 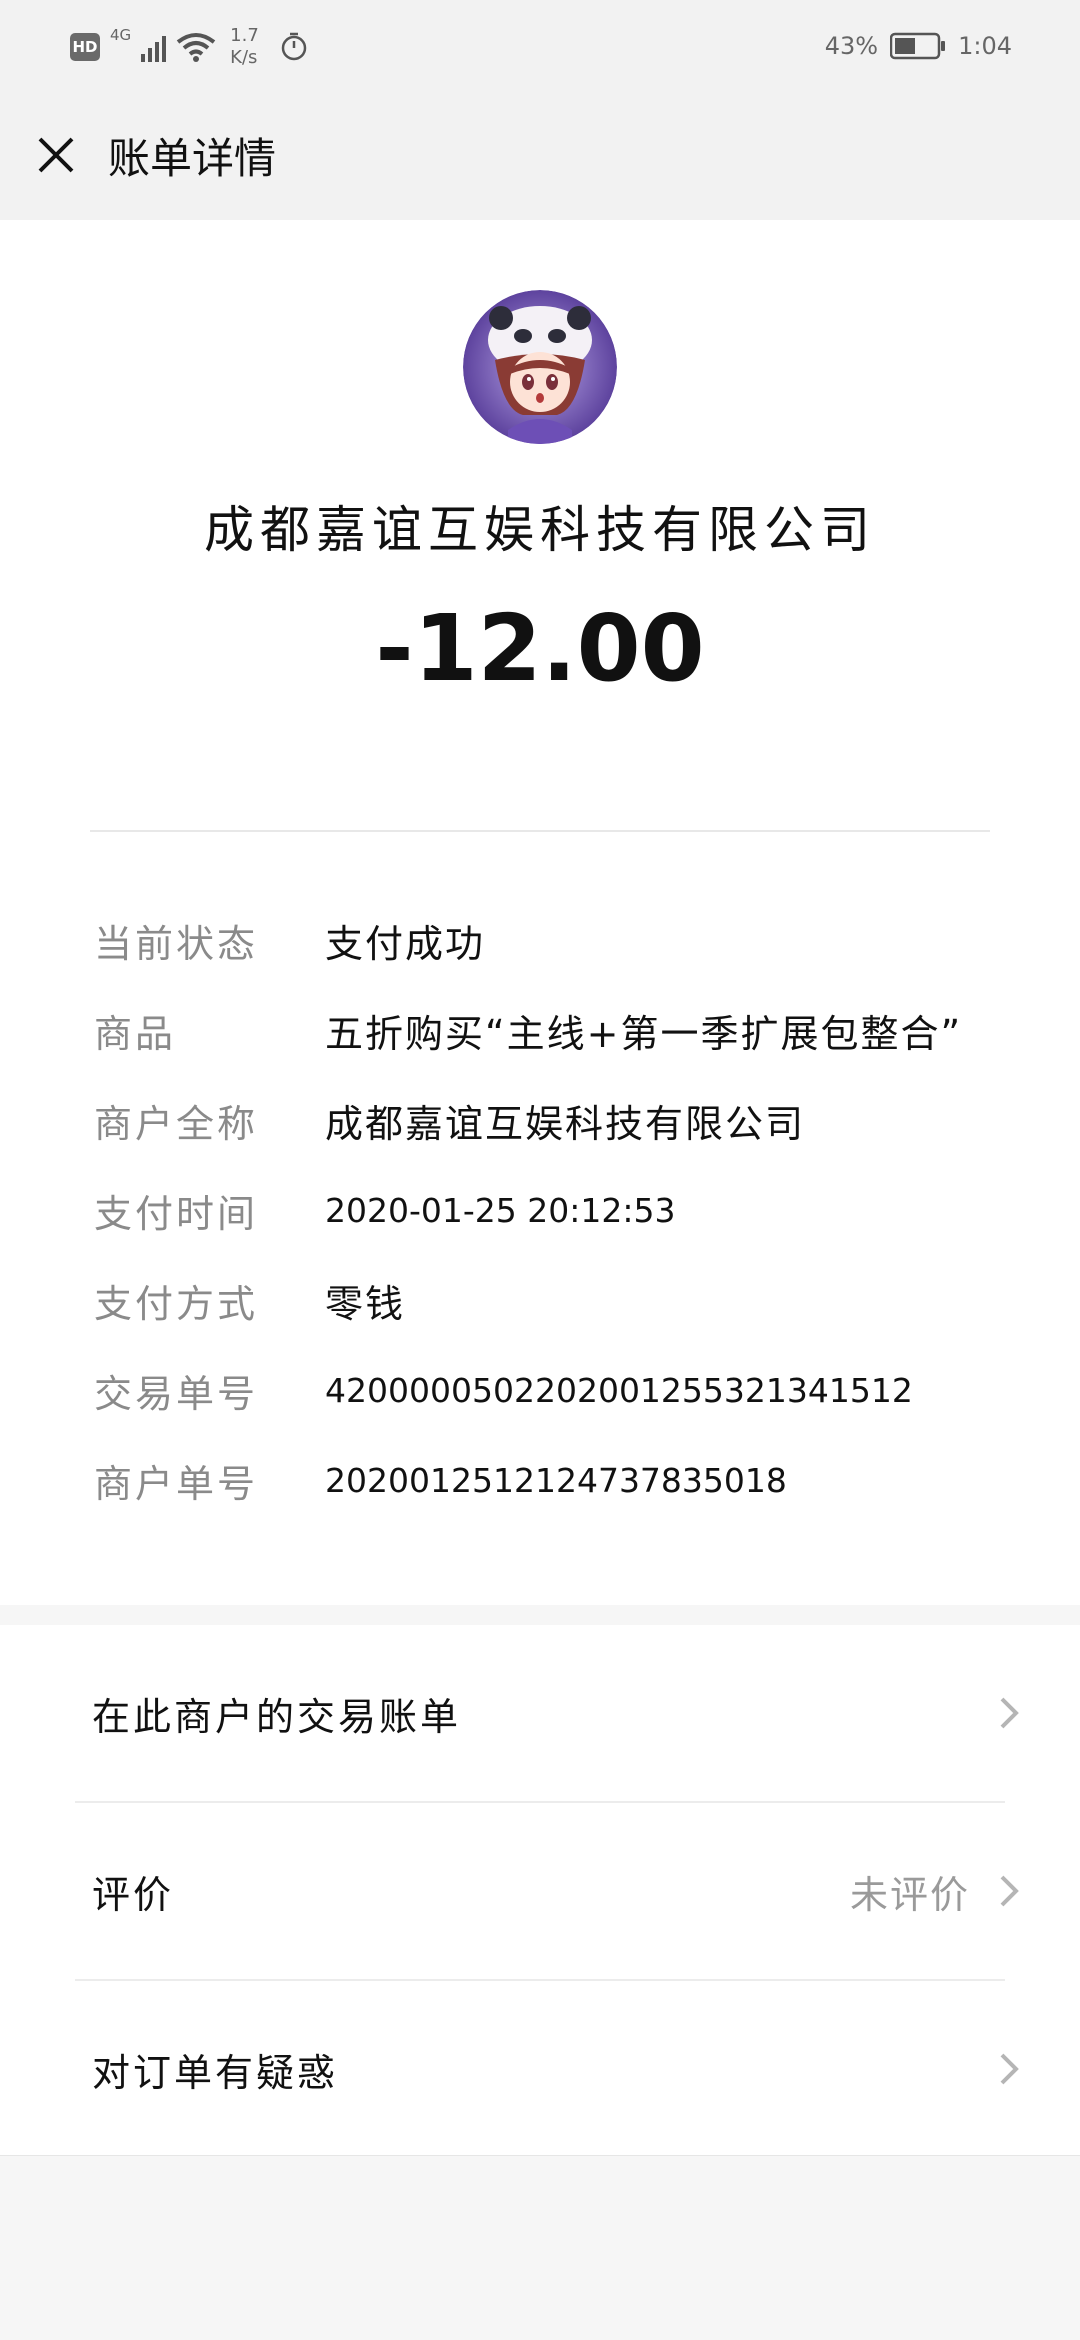 I want to click on status-right: 43% 1:04, so click(x=918, y=46).